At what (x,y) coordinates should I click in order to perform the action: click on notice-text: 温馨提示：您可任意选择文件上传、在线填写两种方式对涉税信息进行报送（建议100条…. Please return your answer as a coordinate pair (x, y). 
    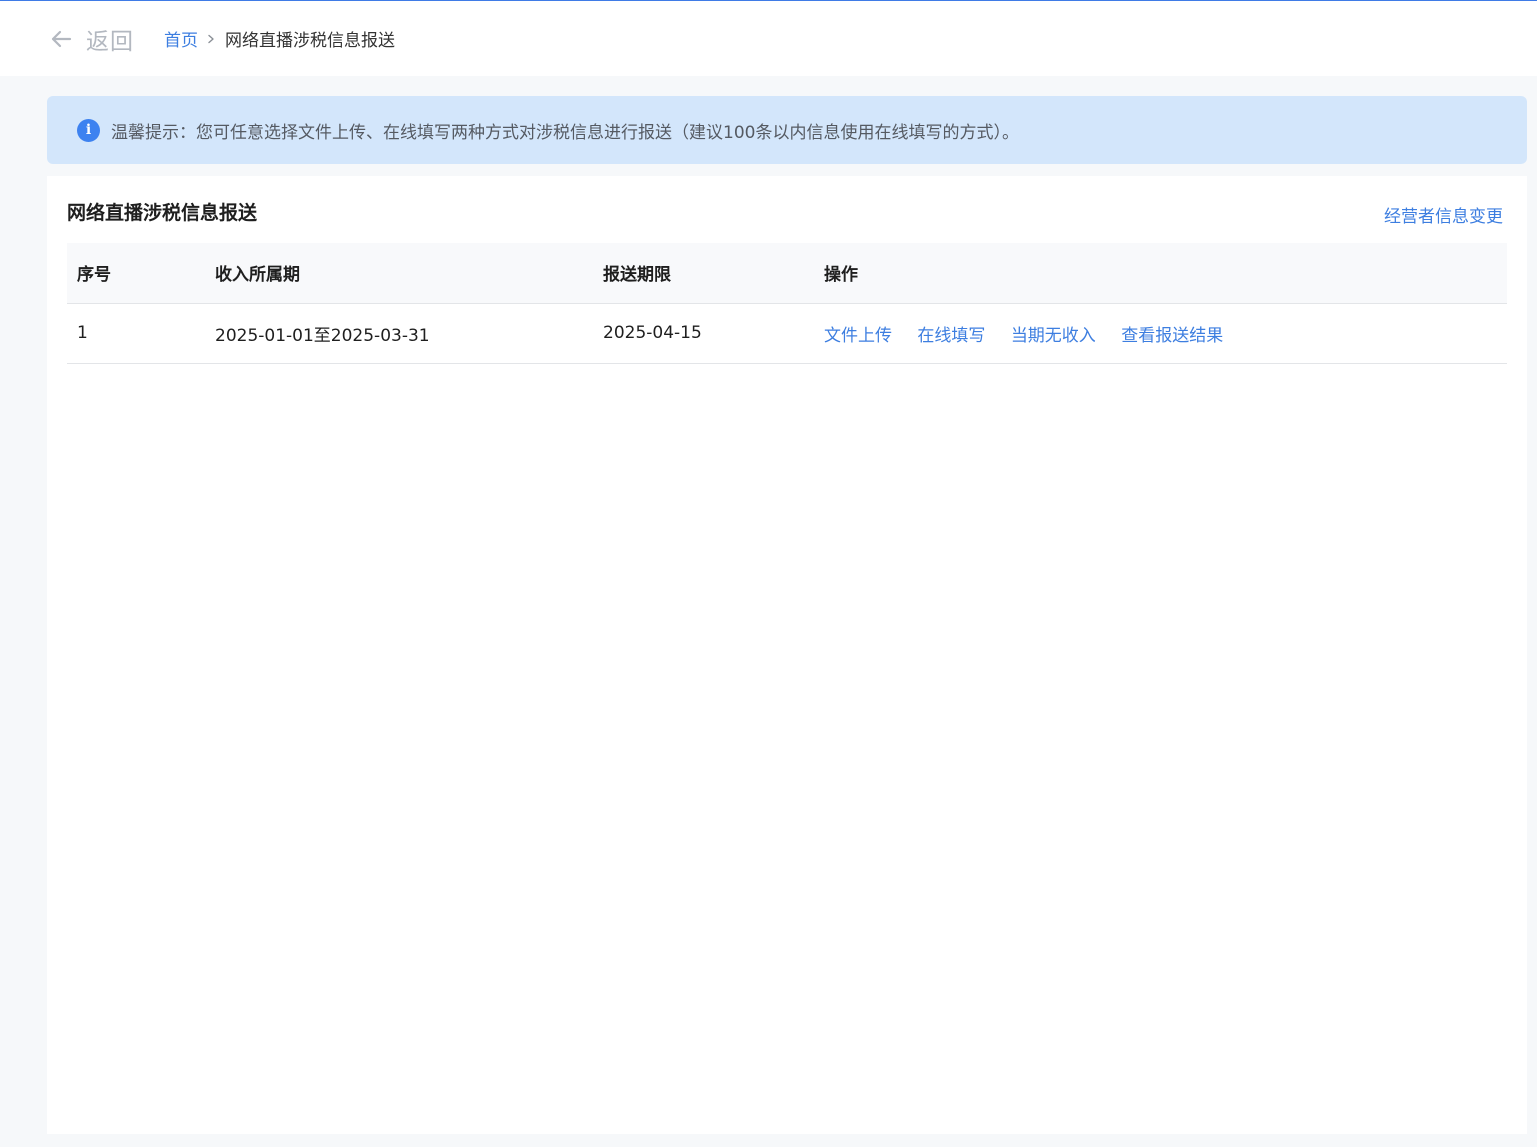
    Looking at the image, I should click on (565, 132).